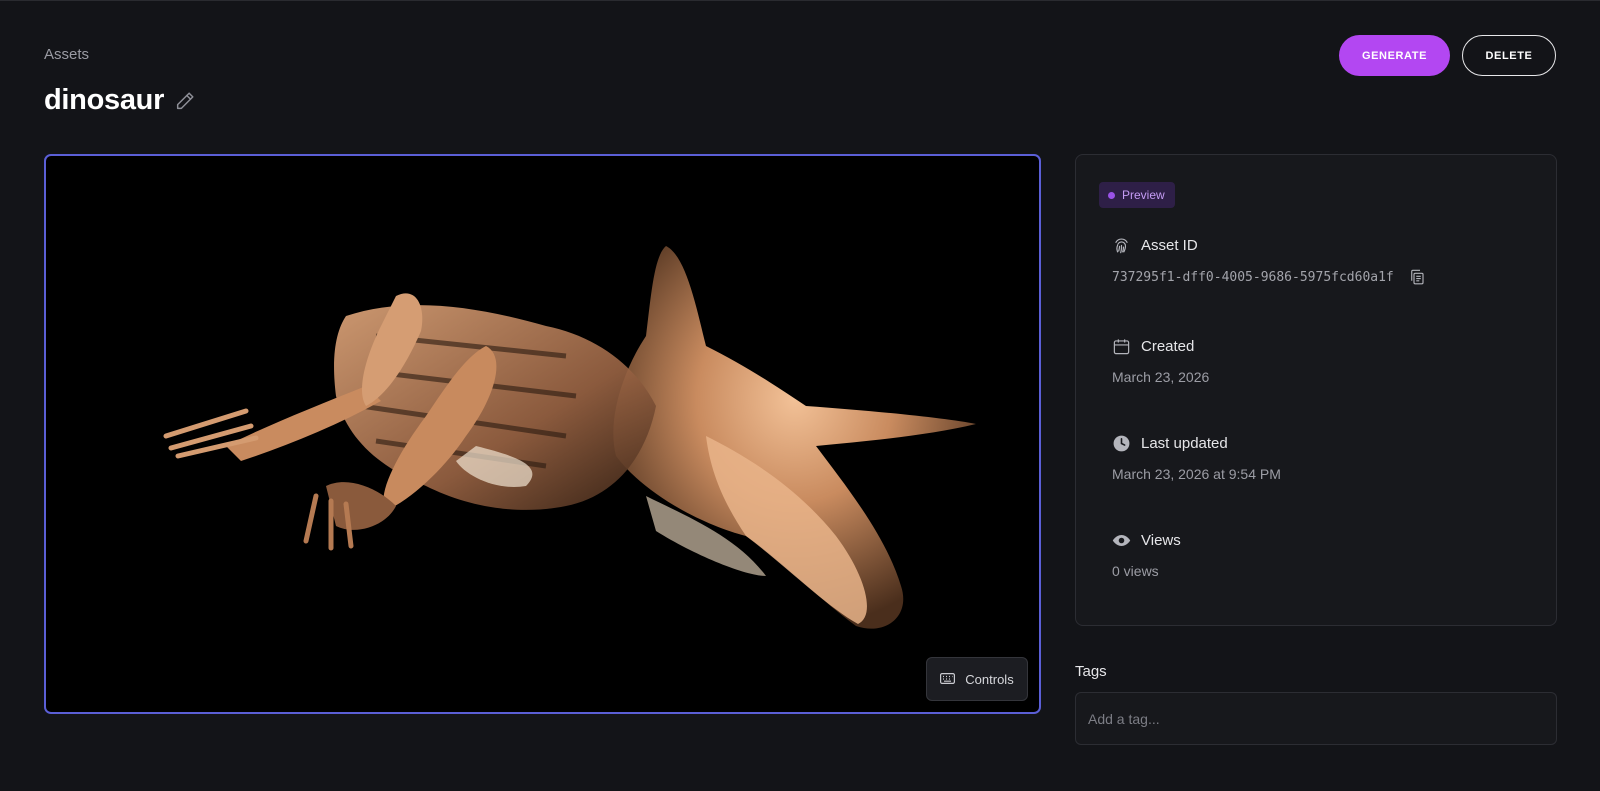 This screenshot has width=1600, height=791. I want to click on views-label: Views, so click(1161, 540).